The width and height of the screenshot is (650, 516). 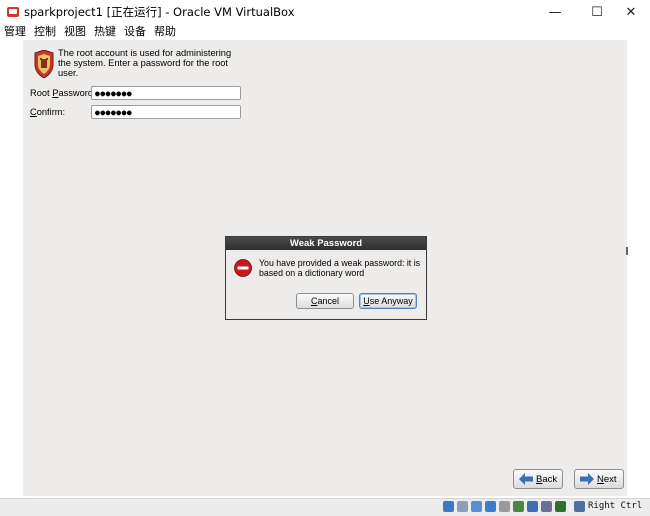 I want to click on dialog-message-line-2: based on a dictionary word, so click(x=312, y=273).